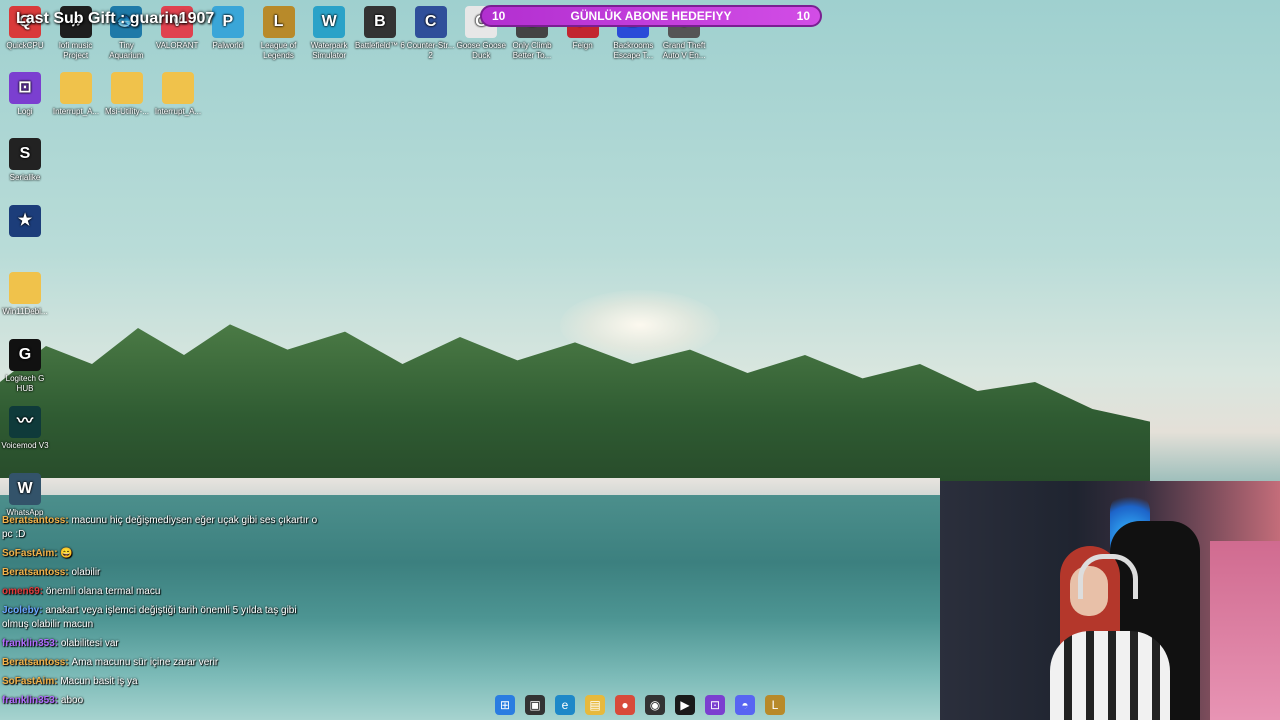  What do you see at coordinates (329, 50) in the screenshot?
I see `desktop-shortcut-label: Waterpark Simulator` at bounding box center [329, 50].